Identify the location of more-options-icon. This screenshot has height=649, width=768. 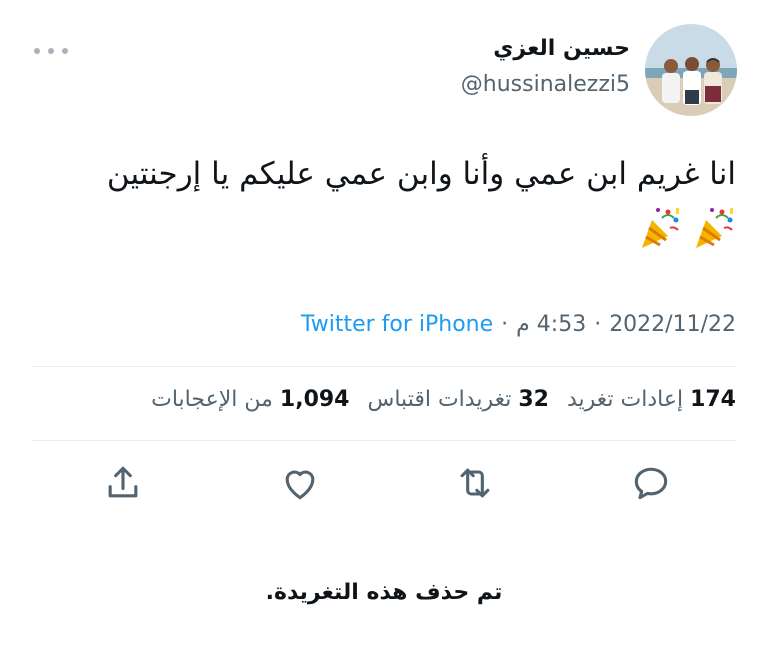
(51, 51).